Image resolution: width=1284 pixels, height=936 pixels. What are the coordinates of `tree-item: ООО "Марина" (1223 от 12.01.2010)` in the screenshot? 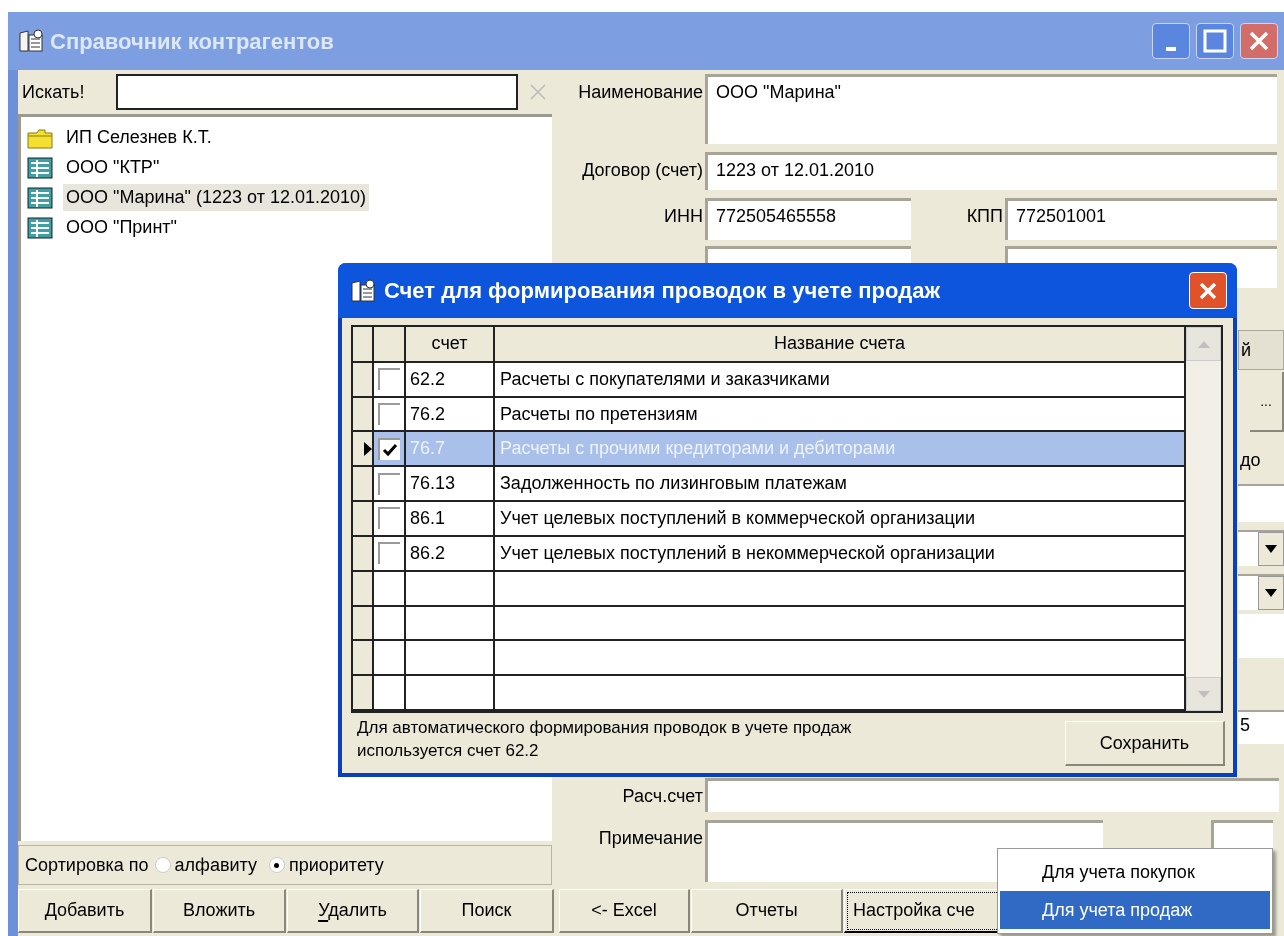 It's located at (216, 197).